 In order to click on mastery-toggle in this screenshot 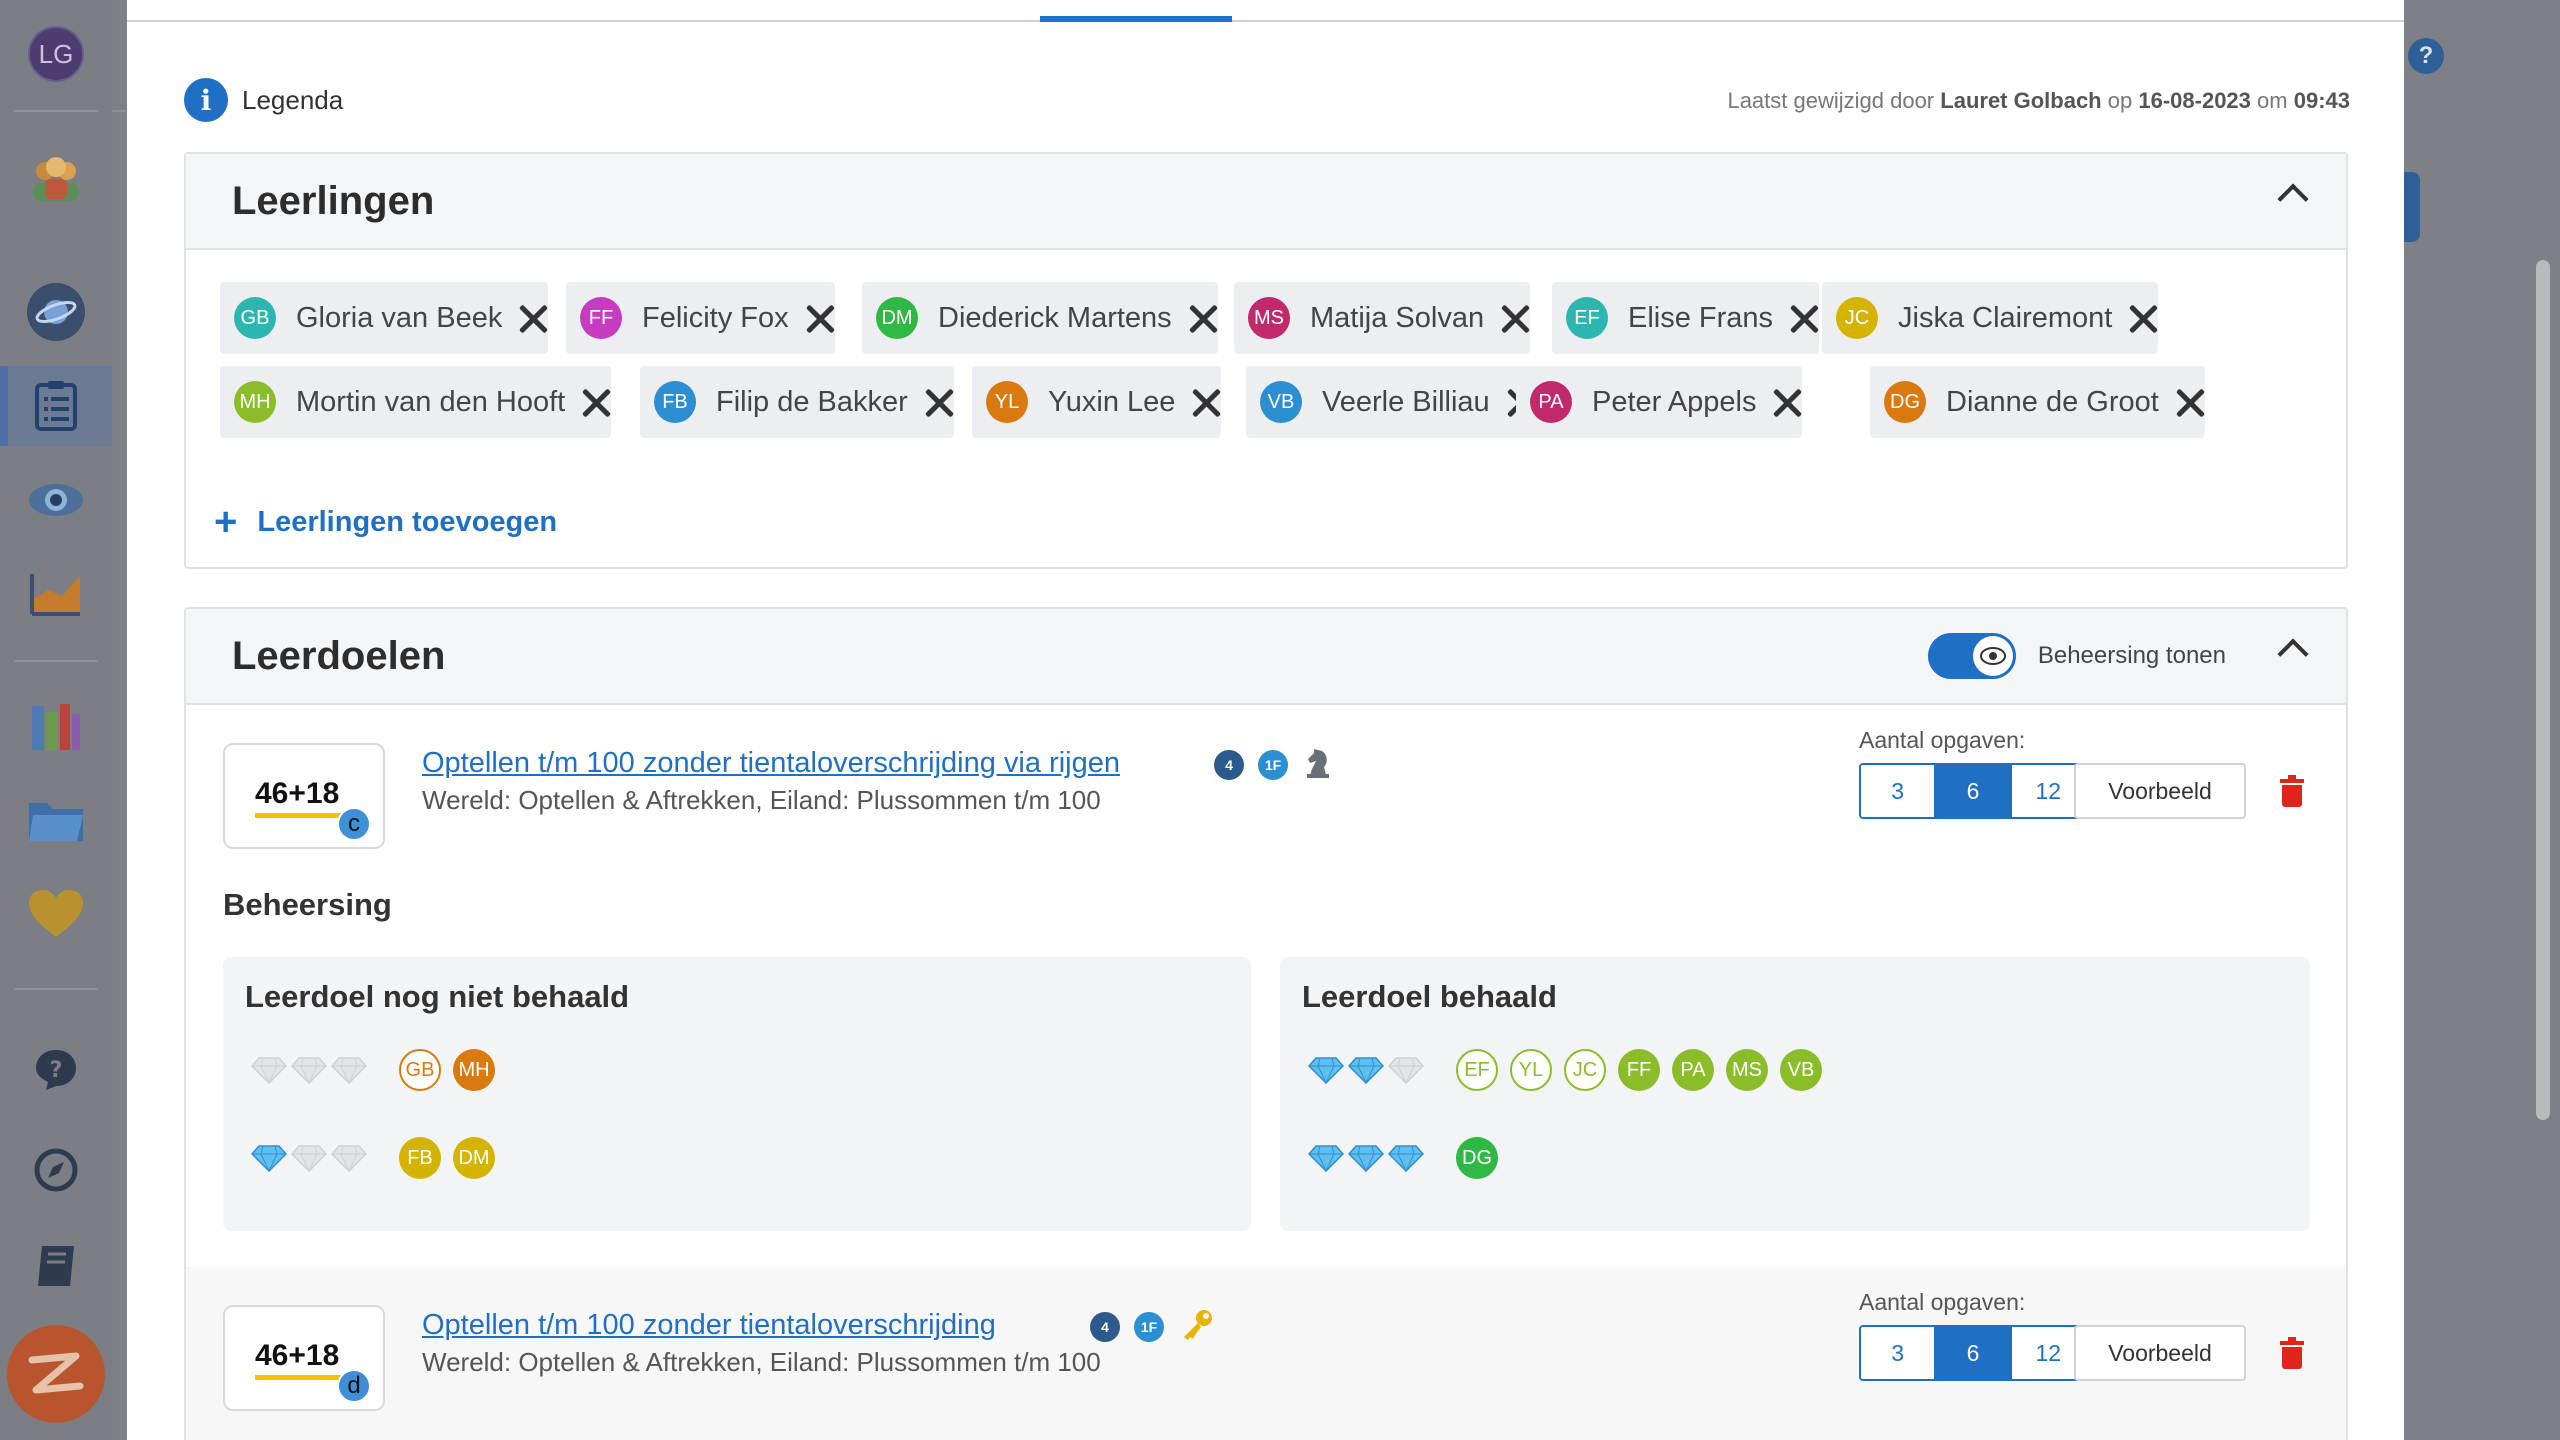, I will do `click(1971, 656)`.